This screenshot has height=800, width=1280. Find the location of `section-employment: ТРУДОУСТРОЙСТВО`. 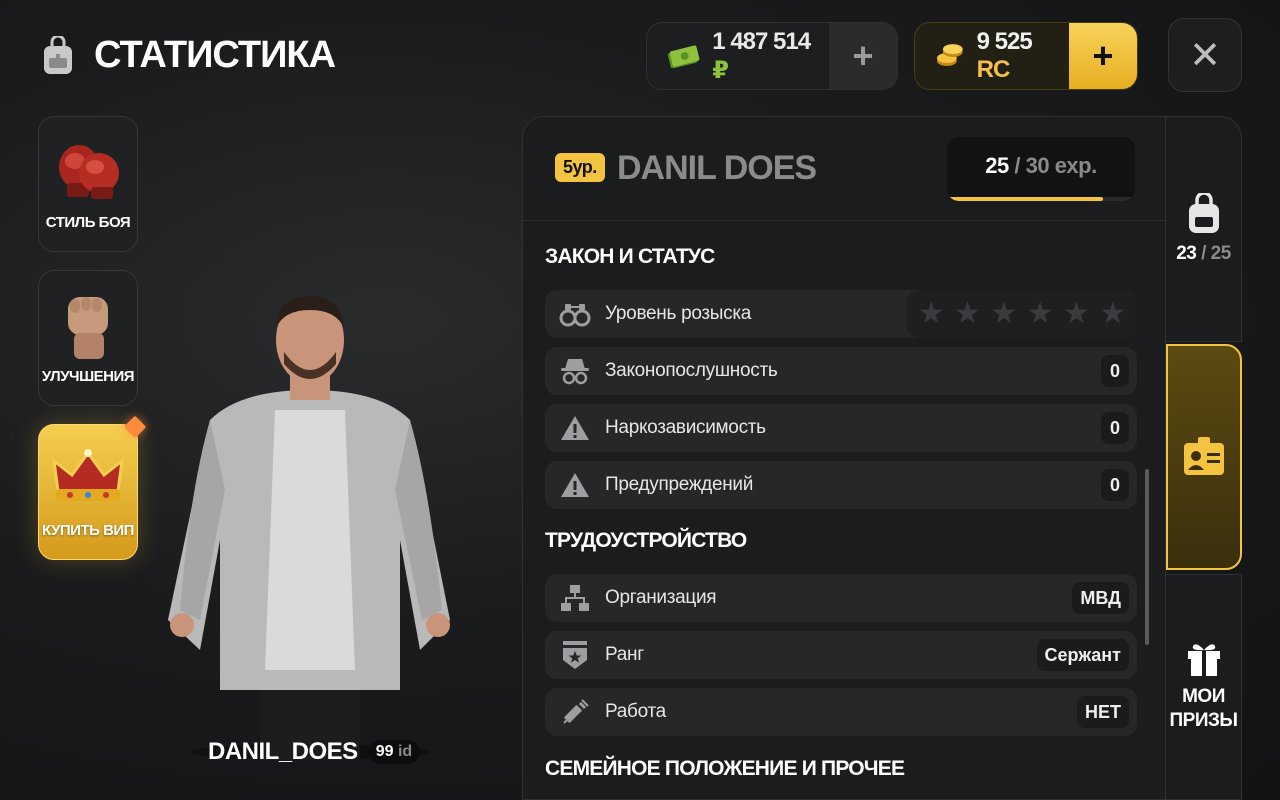

section-employment: ТРУДОУСТРОЙСТВО is located at coordinates (646, 540).